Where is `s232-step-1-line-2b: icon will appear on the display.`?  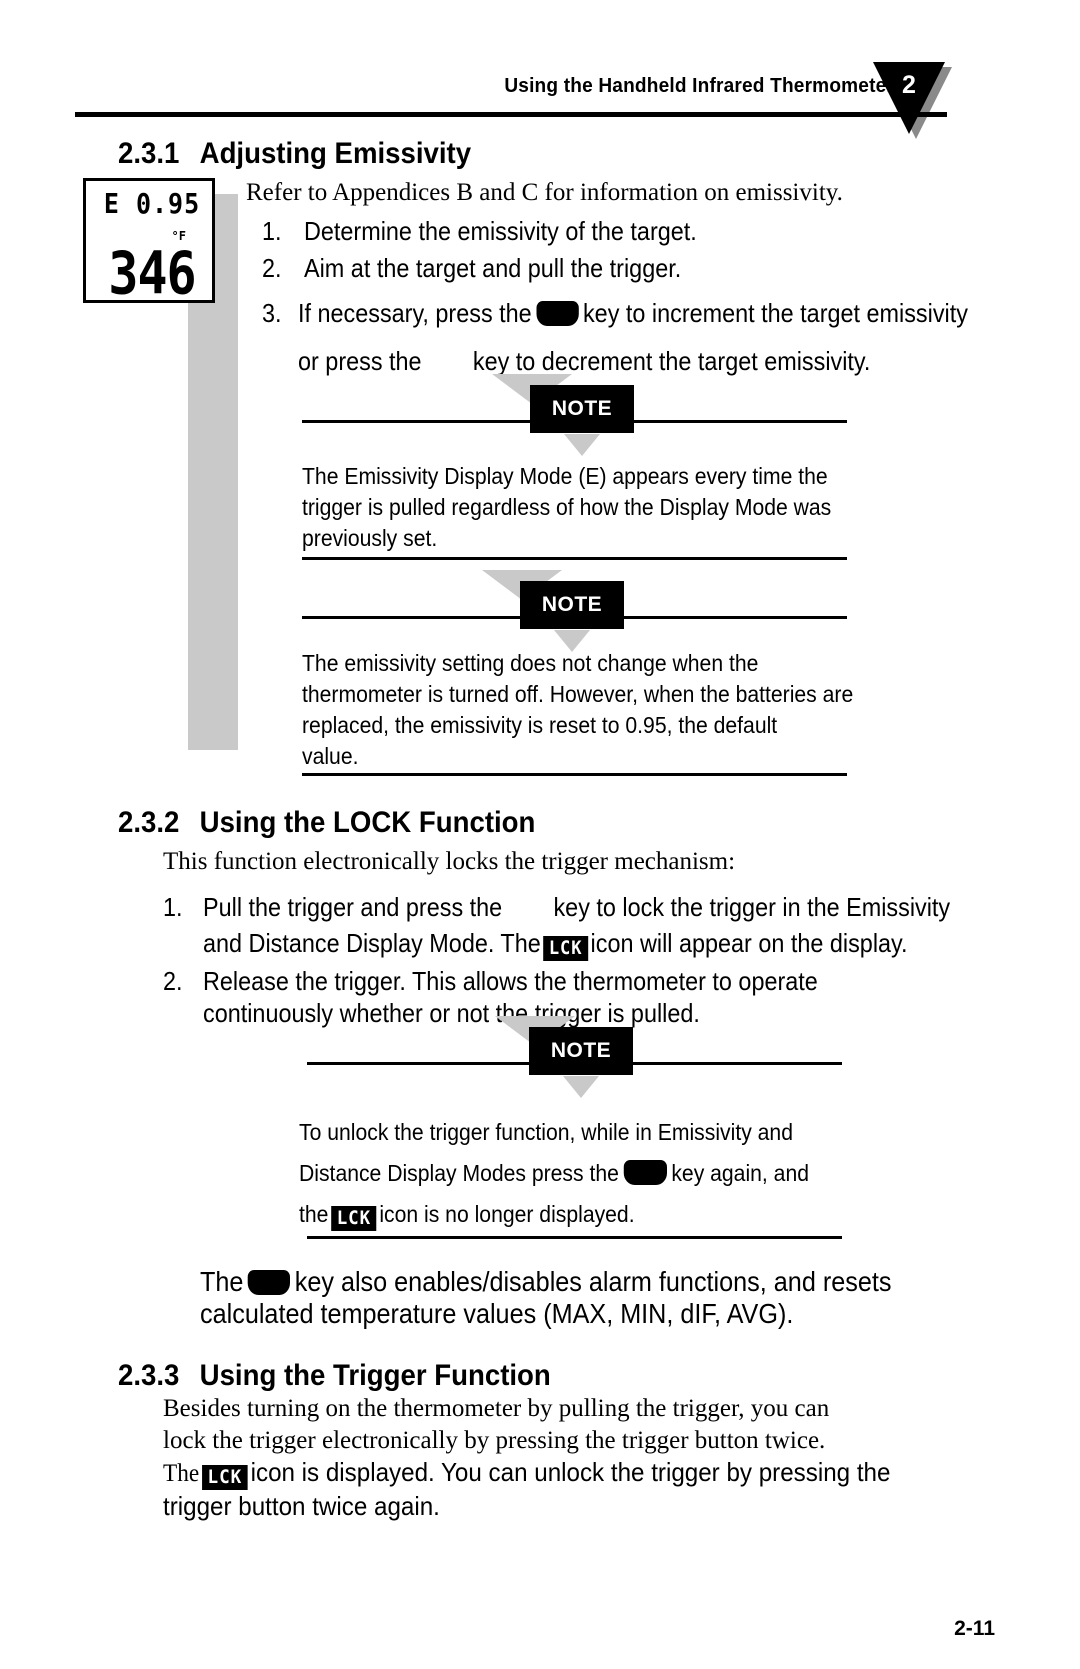
s232-step-1-line-2b: icon will appear on the display. is located at coordinates (749, 943).